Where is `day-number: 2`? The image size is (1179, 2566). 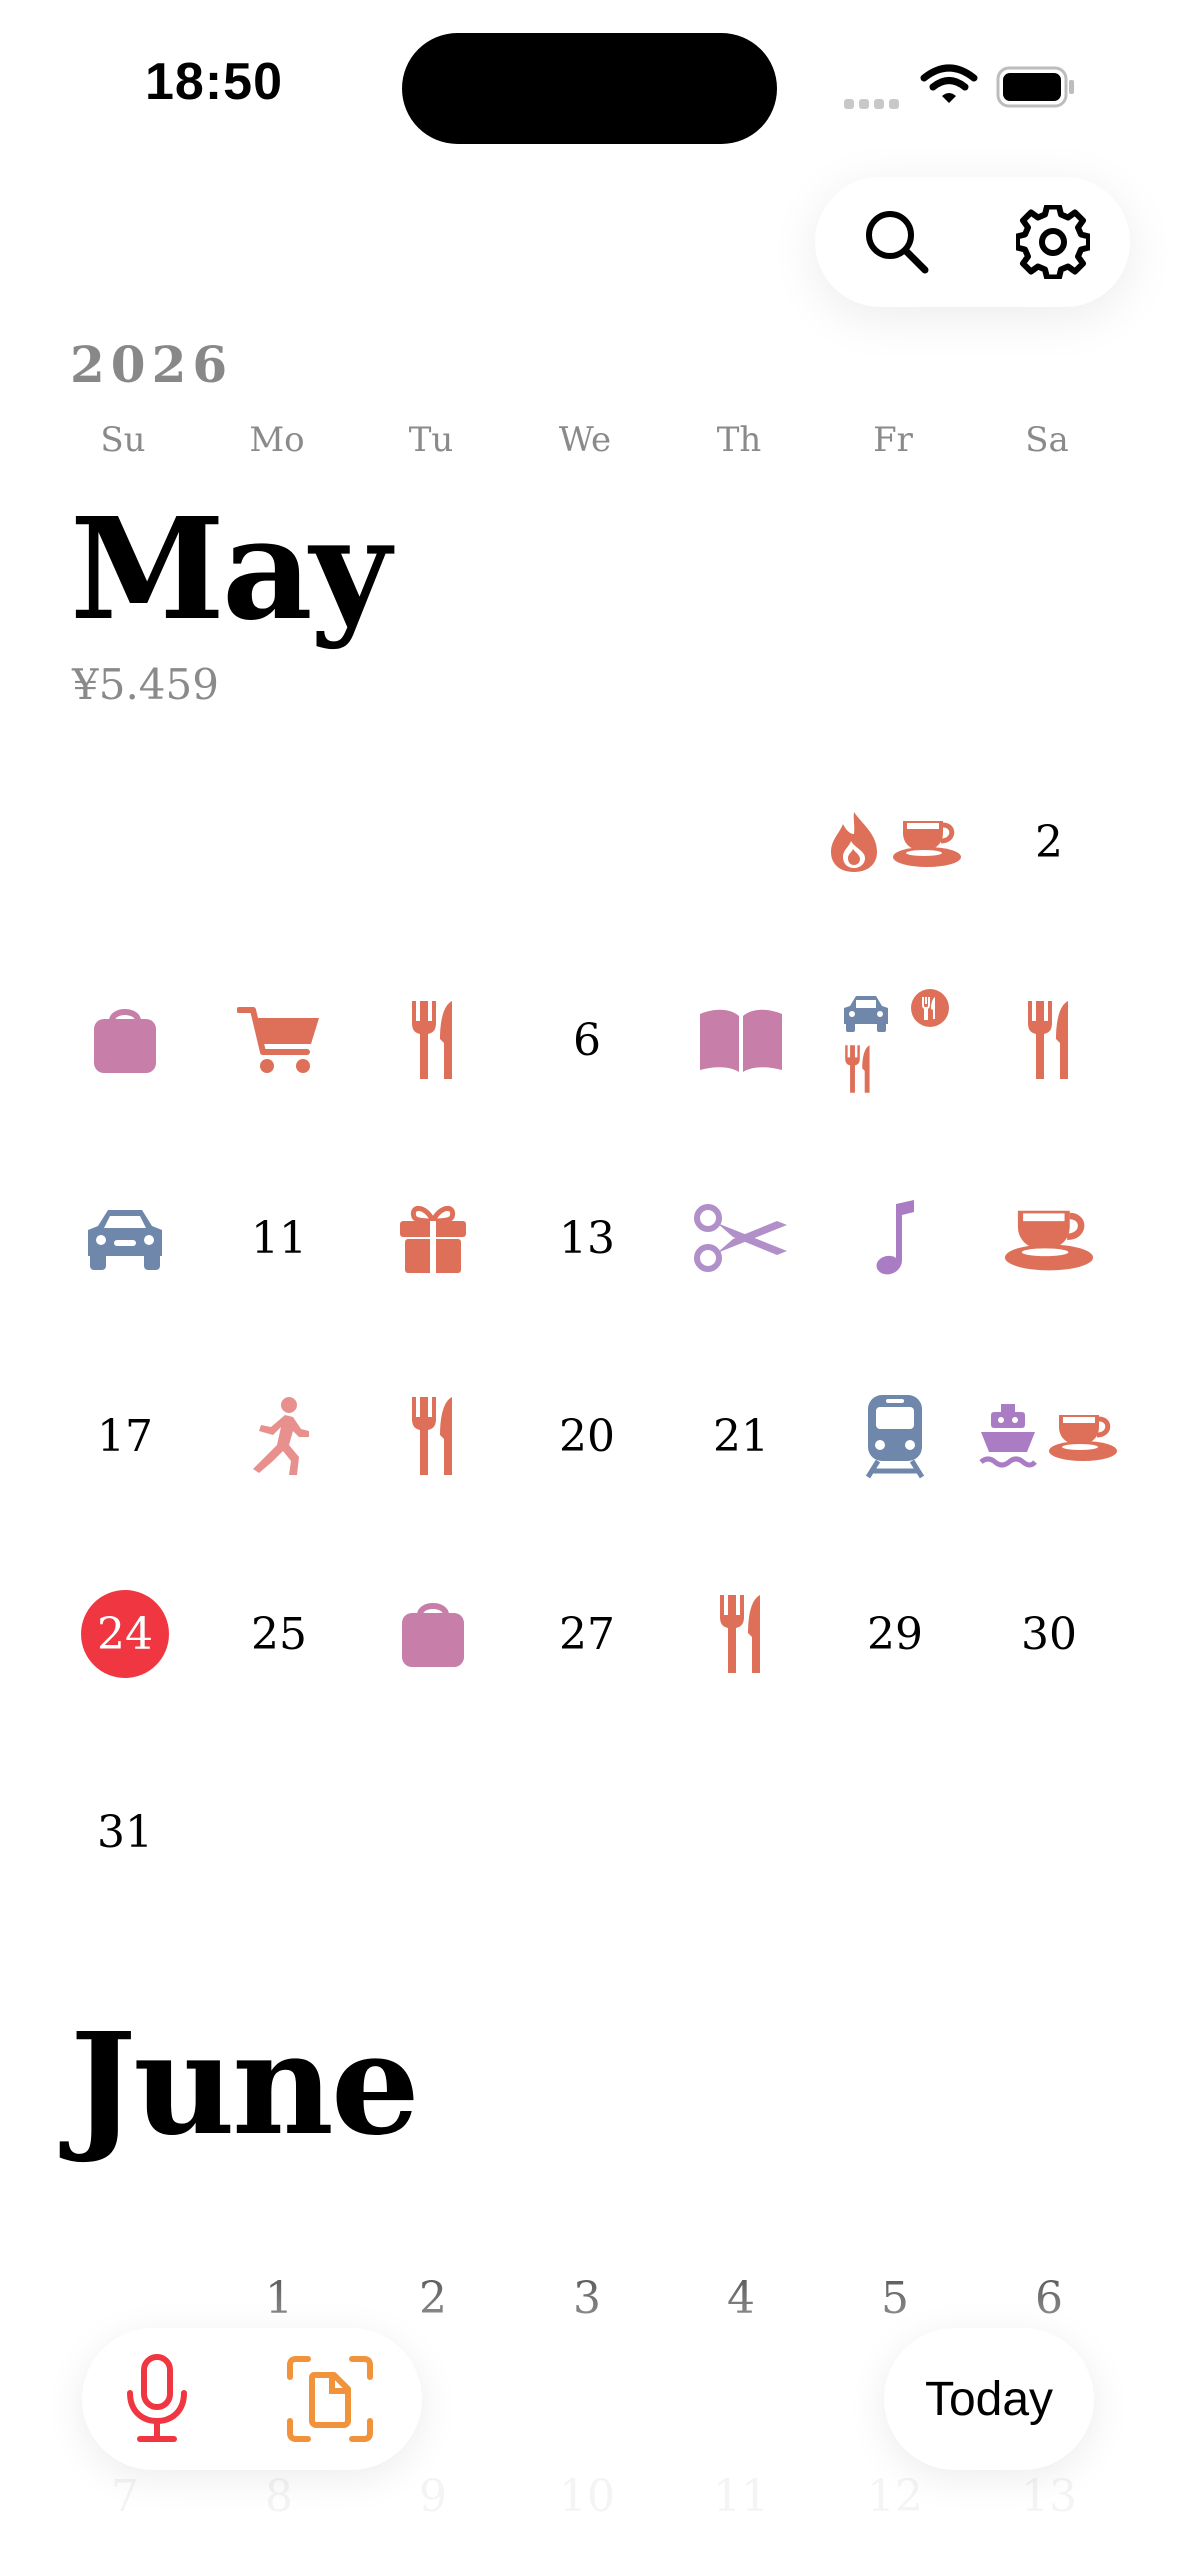 day-number: 2 is located at coordinates (1049, 842).